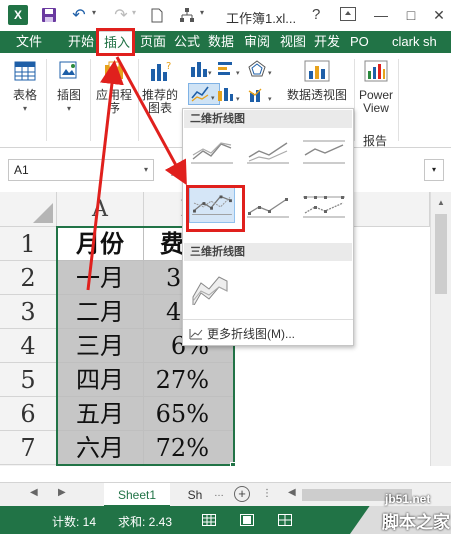 This screenshot has width=451, height=534. I want to click on table-label: 表格, so click(24, 95).